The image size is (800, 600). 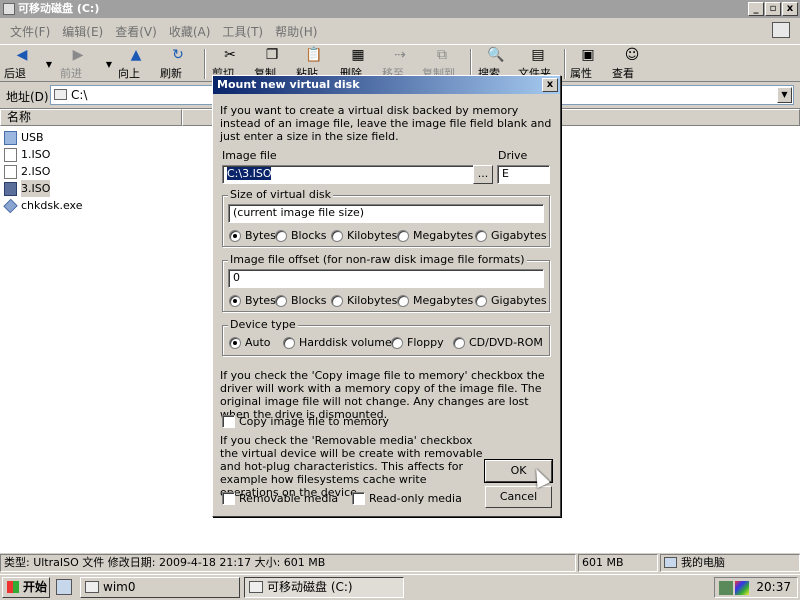 I want to click on file-item-selected: 3.ISO, so click(x=93, y=188).